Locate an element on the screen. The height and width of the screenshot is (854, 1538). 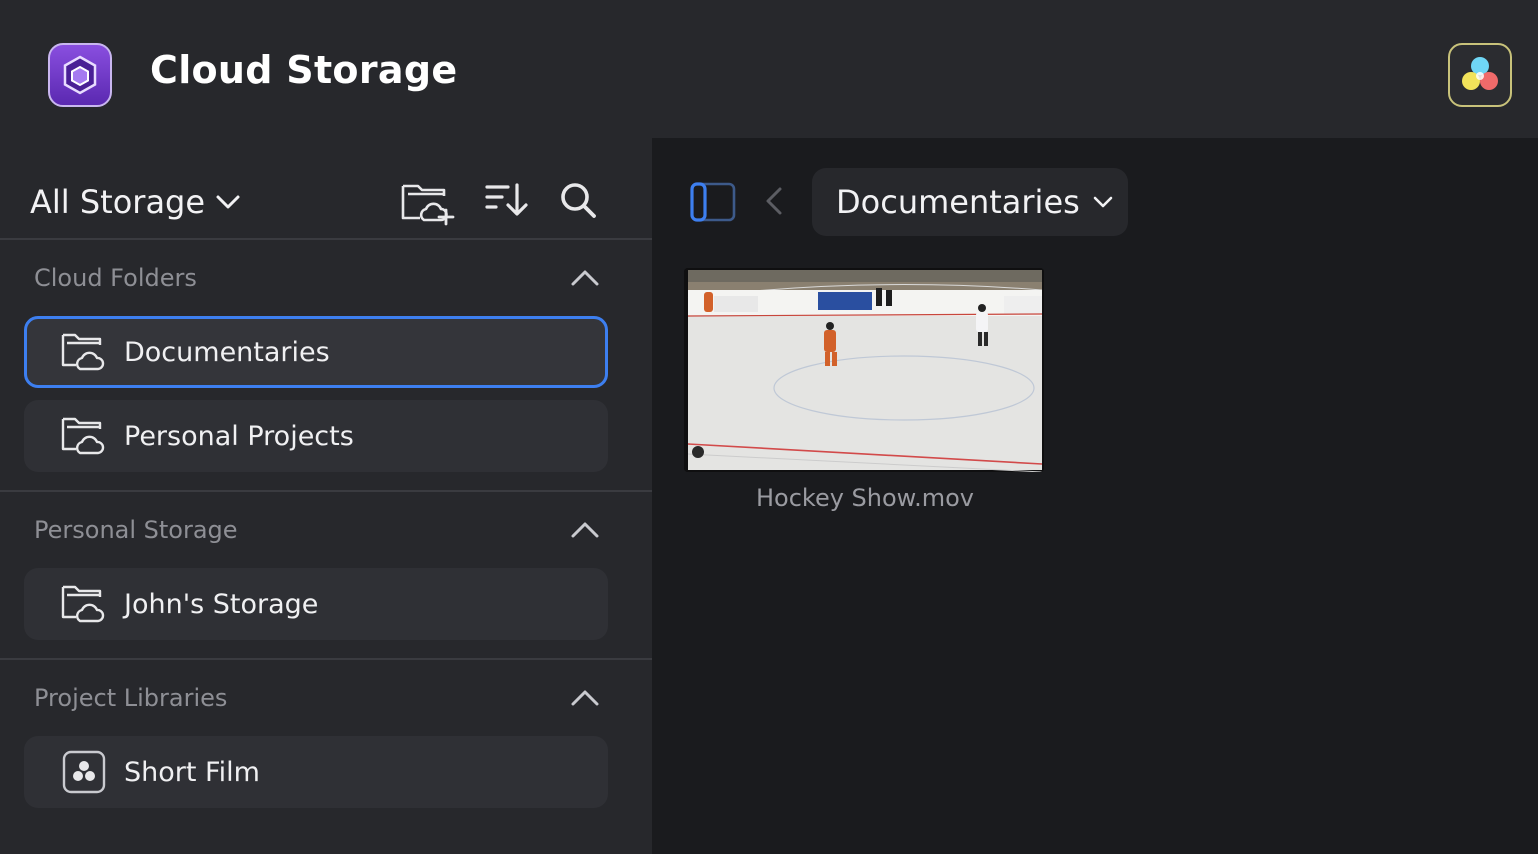
clip-name: Hockey Show.mov is located at coordinates (864, 498).